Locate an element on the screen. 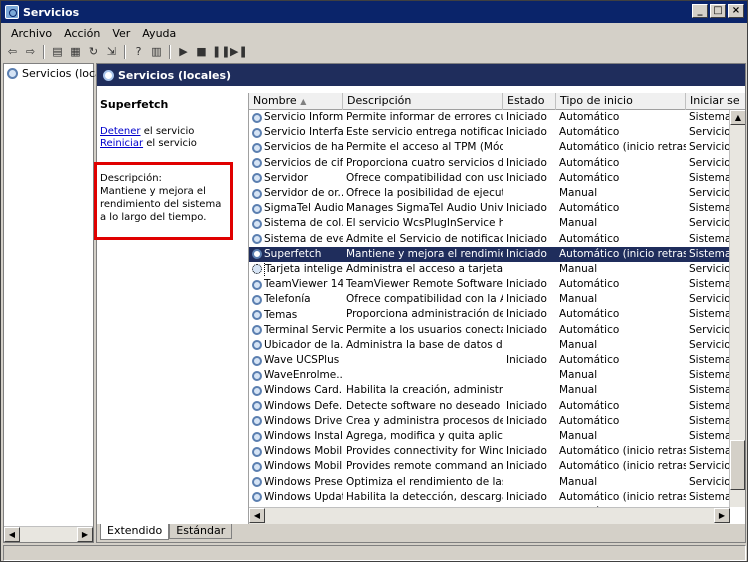 The height and width of the screenshot is (562, 748). menu-accion: Acción is located at coordinates (82, 33).